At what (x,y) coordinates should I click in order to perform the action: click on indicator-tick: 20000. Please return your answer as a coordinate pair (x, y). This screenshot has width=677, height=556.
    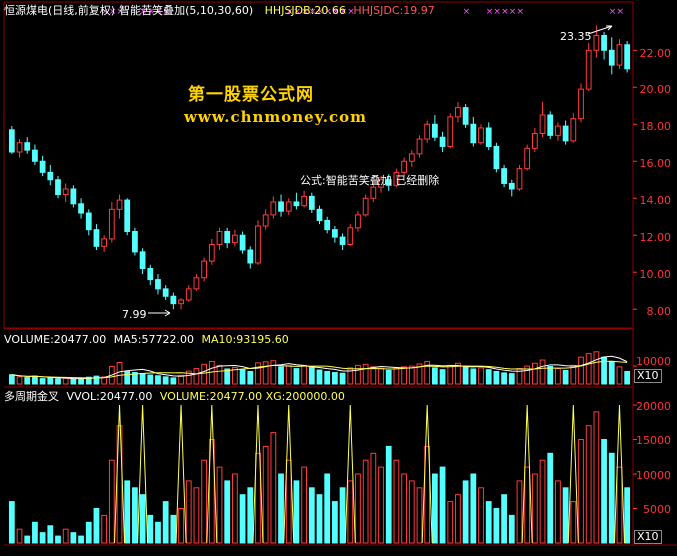
    Looking at the image, I should click on (653, 406).